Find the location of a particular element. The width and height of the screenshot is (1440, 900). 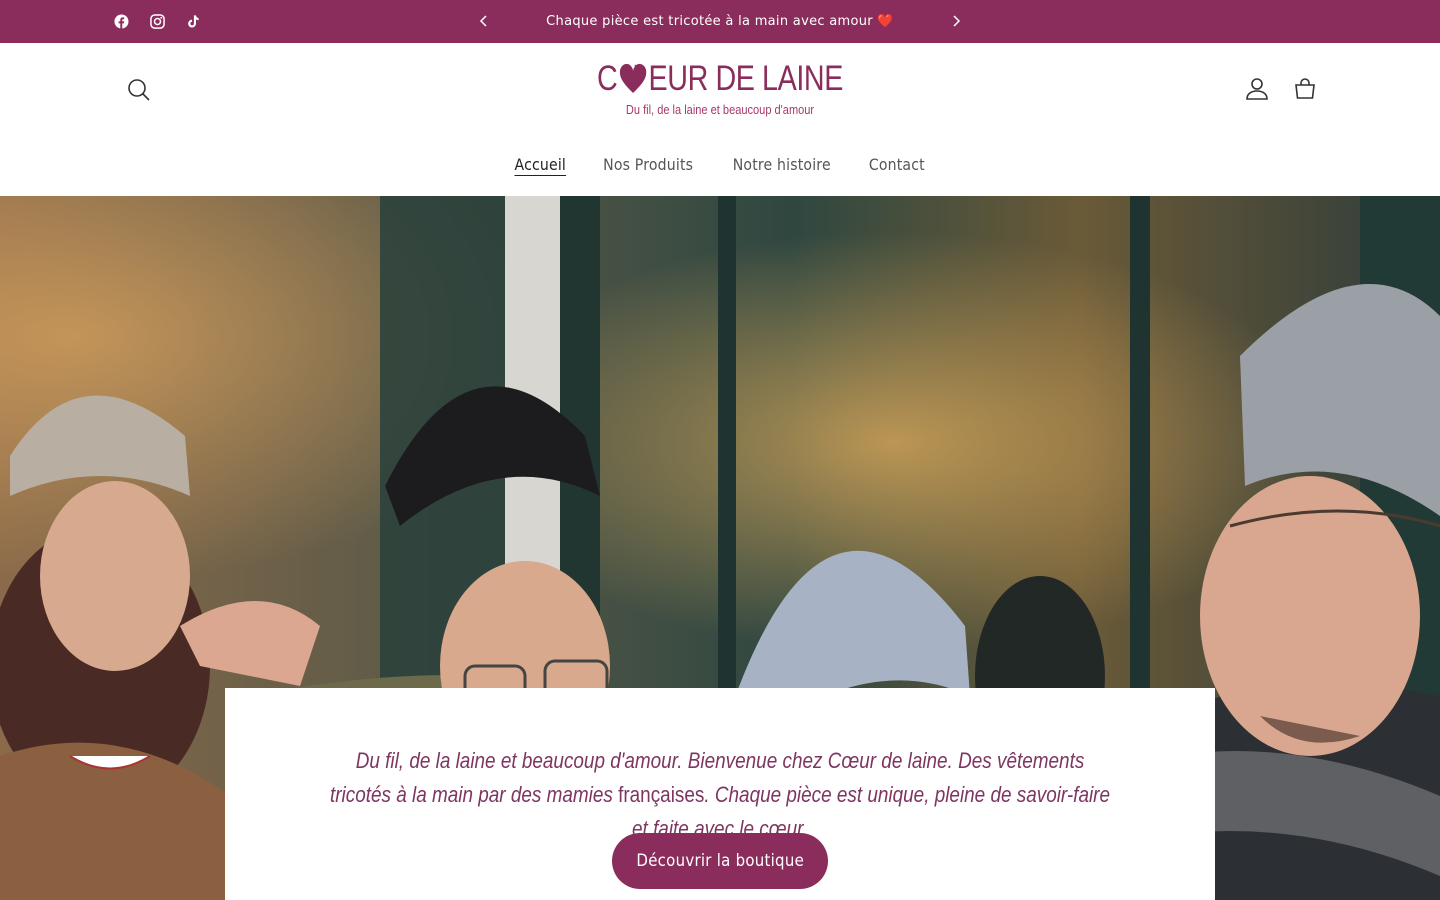

logo-title: C EUR DE LAINE is located at coordinates (720, 79).